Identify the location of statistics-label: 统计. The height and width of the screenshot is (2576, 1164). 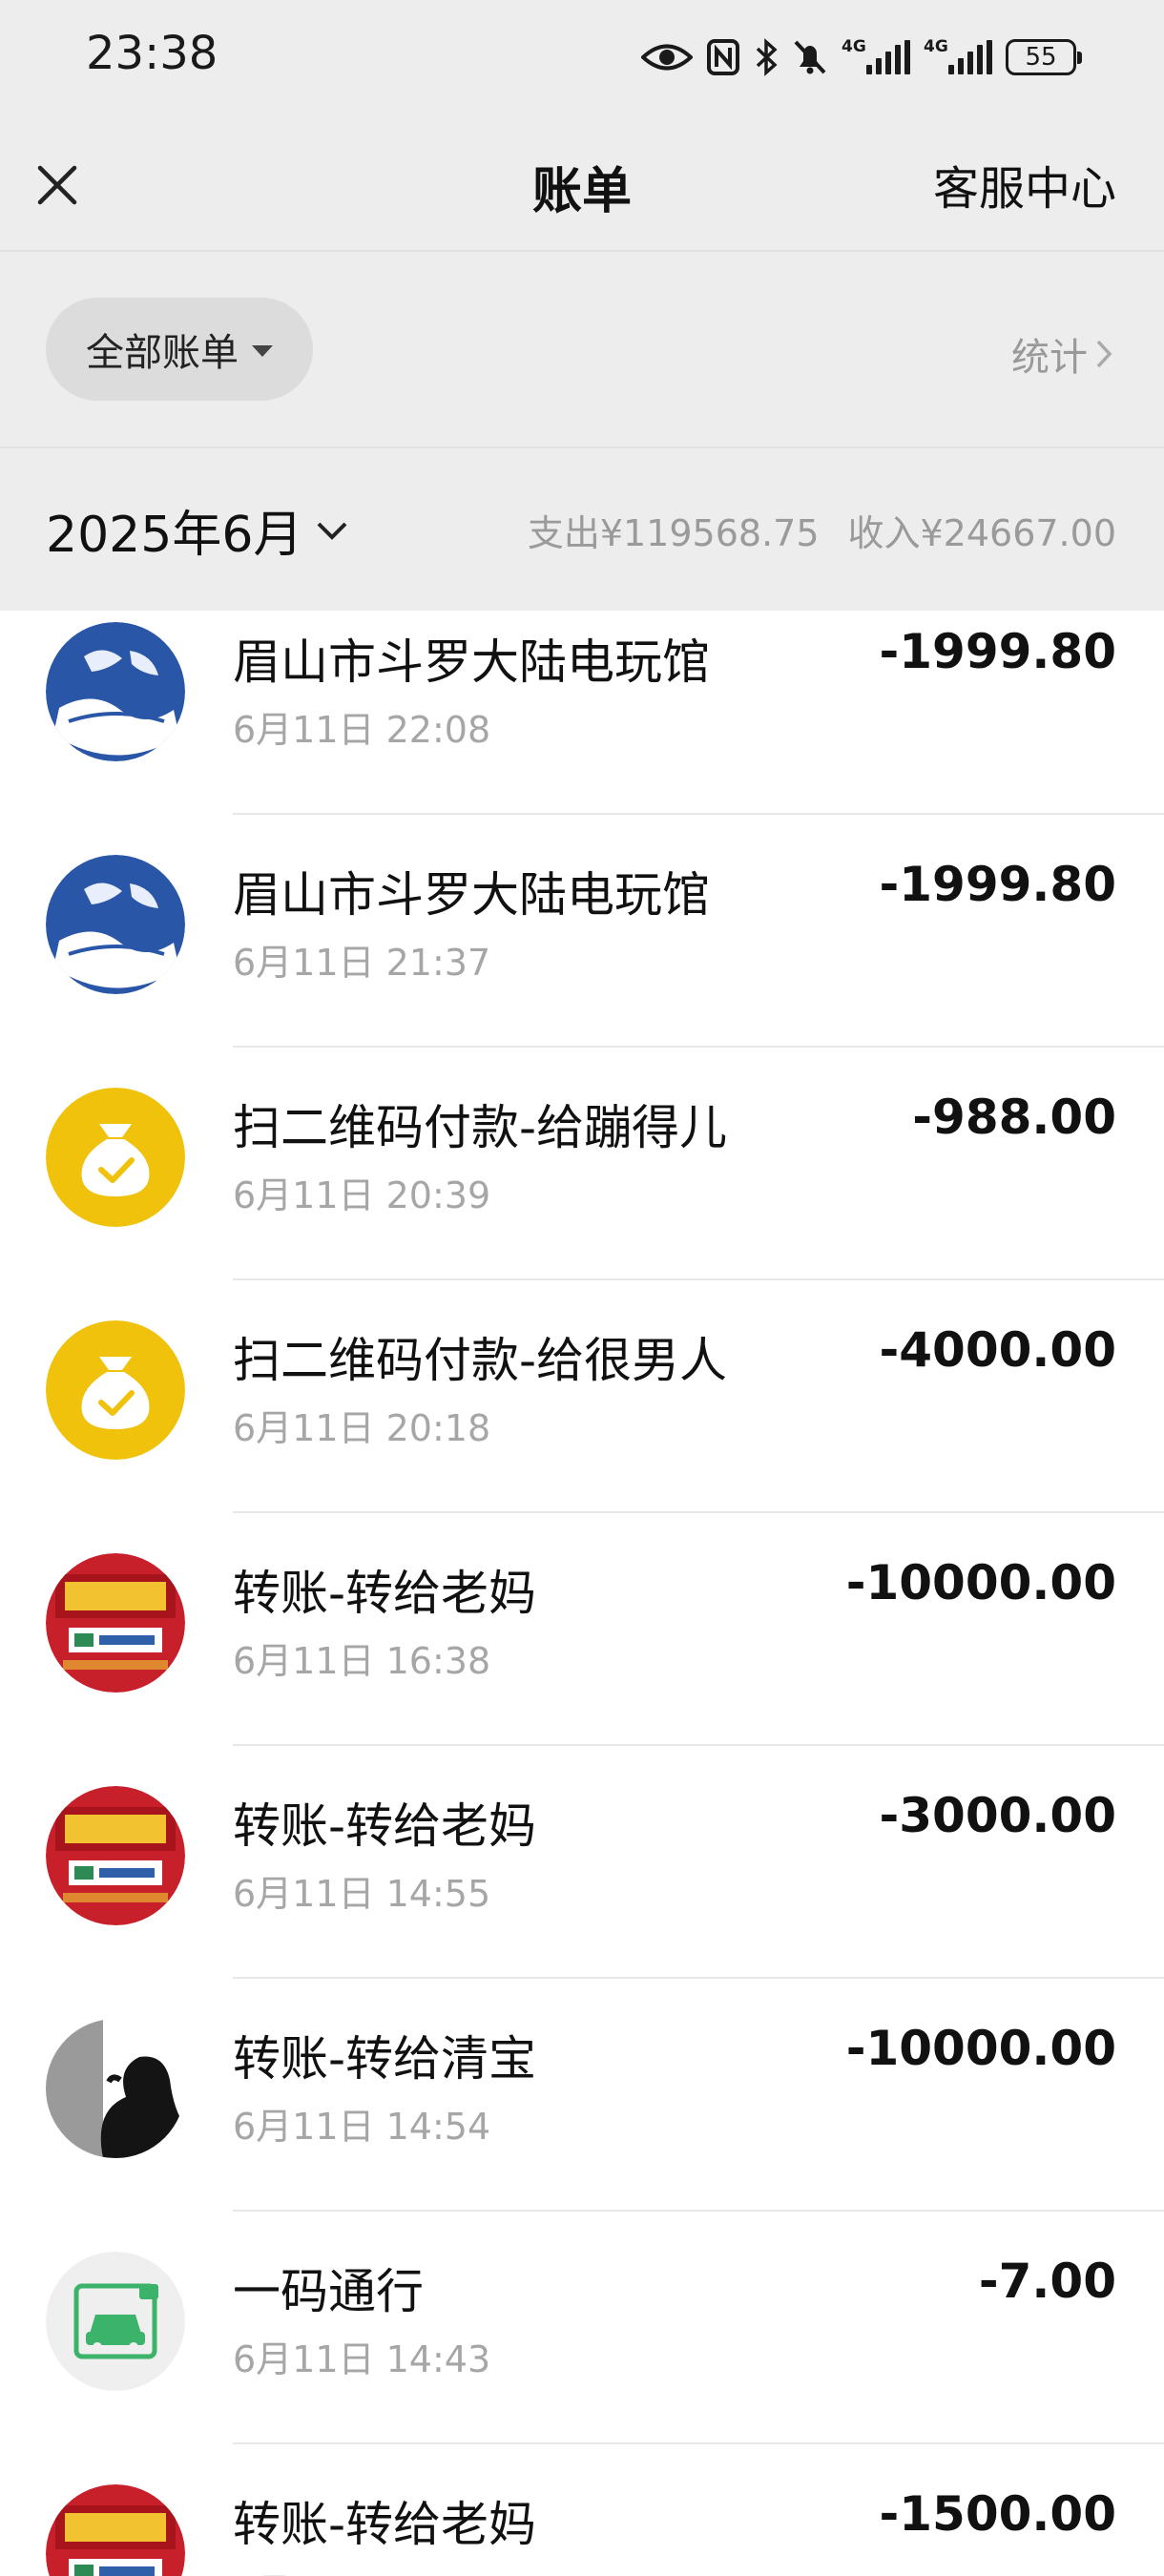
(1050, 358).